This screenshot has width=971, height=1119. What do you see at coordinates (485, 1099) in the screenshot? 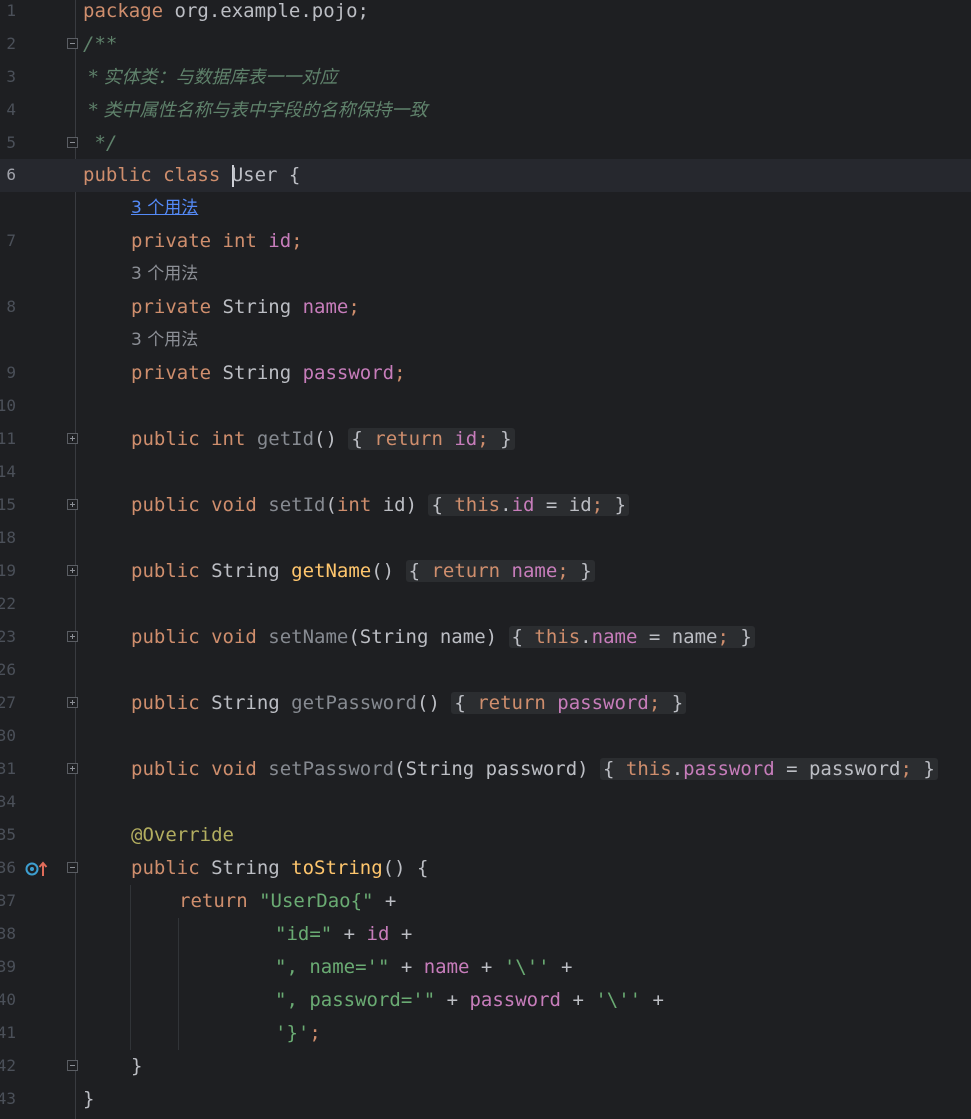
I see `code-line: 43 }` at bounding box center [485, 1099].